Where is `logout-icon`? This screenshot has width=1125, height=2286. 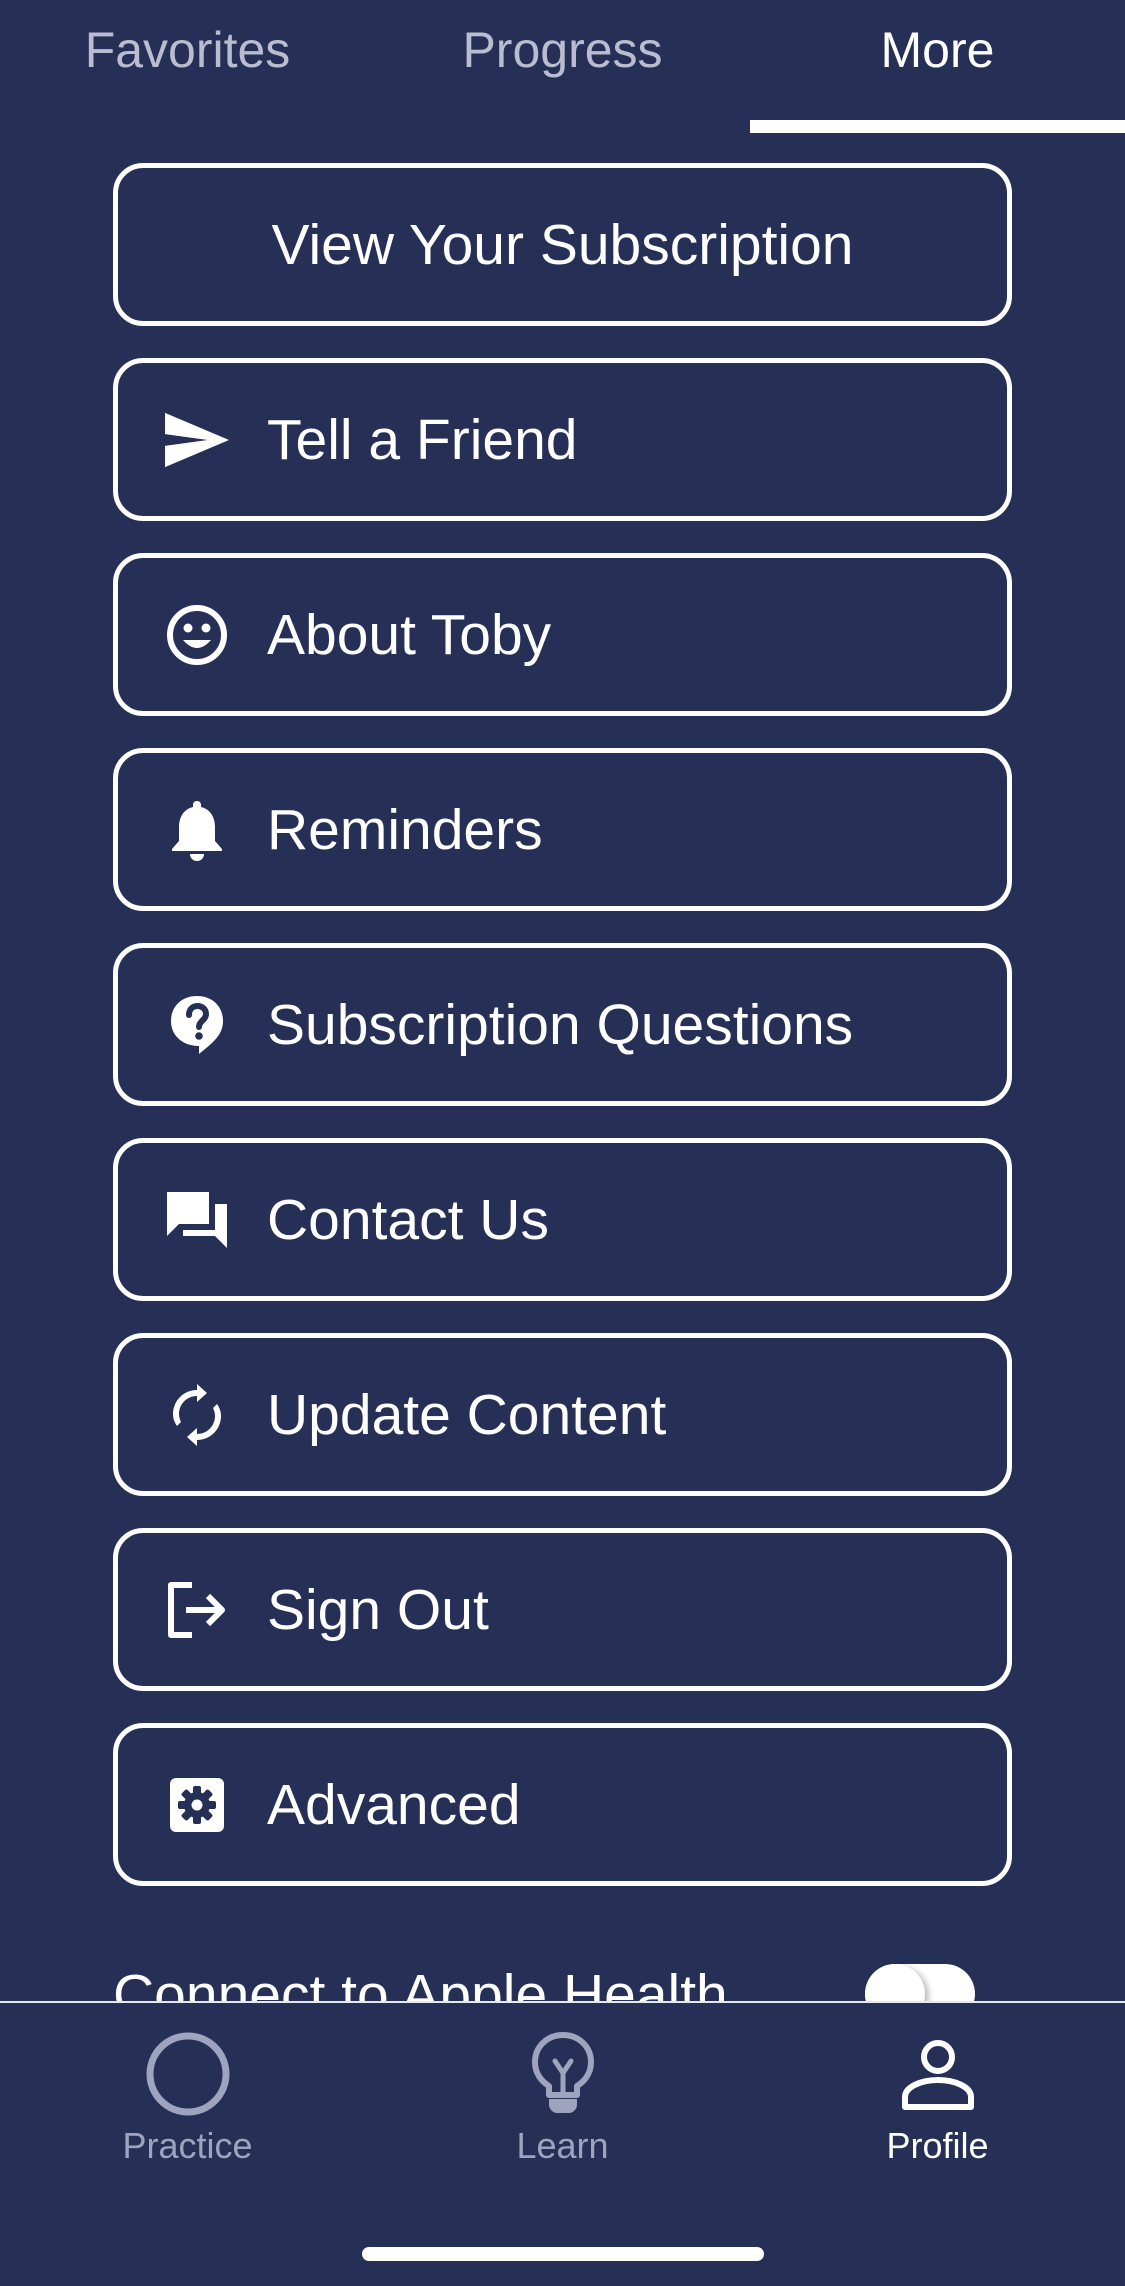
logout-icon is located at coordinates (197, 1610).